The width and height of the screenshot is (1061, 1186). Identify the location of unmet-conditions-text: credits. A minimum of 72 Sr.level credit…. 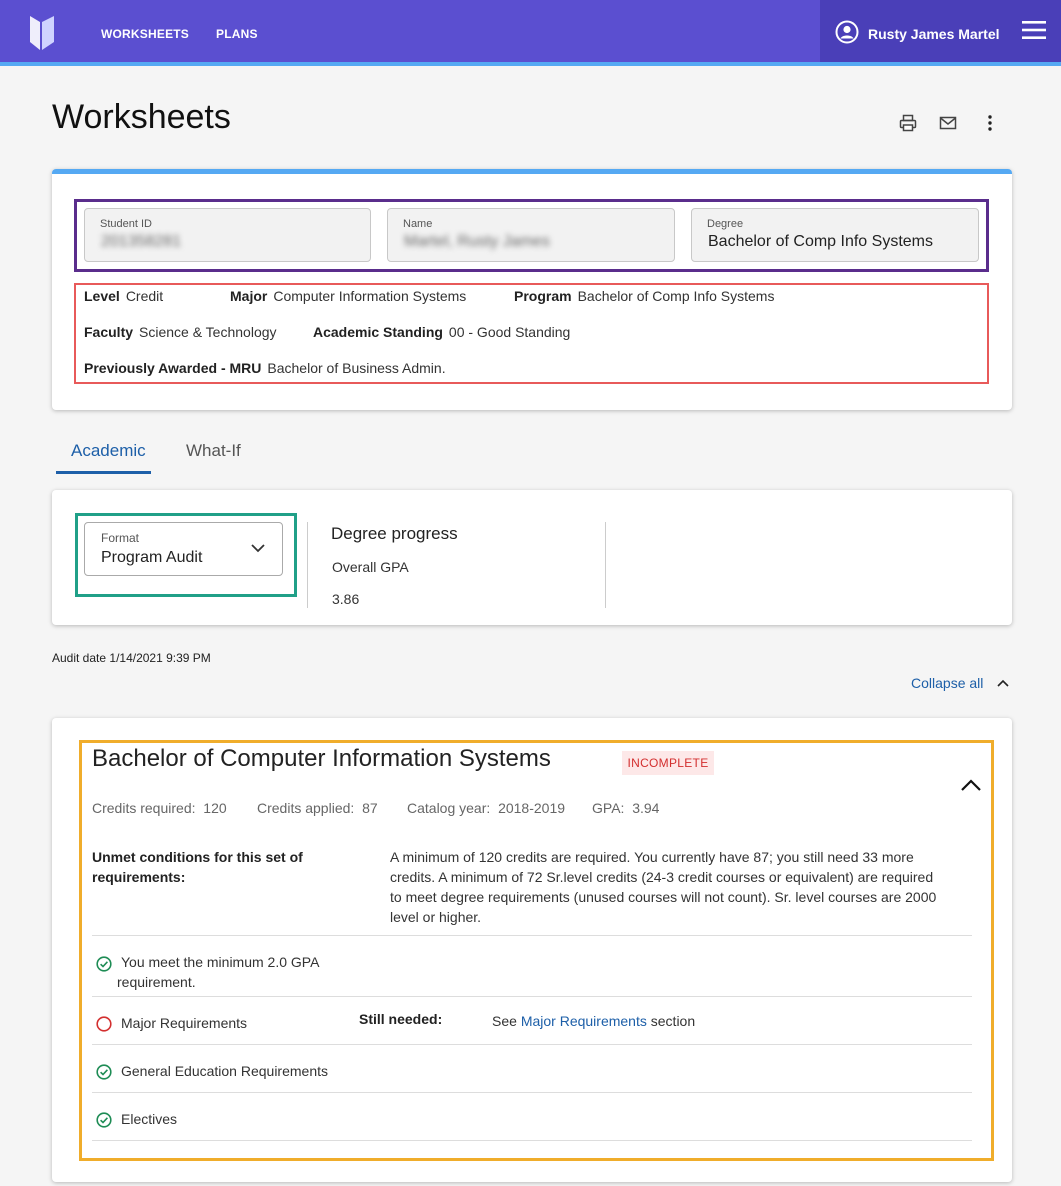
(662, 877).